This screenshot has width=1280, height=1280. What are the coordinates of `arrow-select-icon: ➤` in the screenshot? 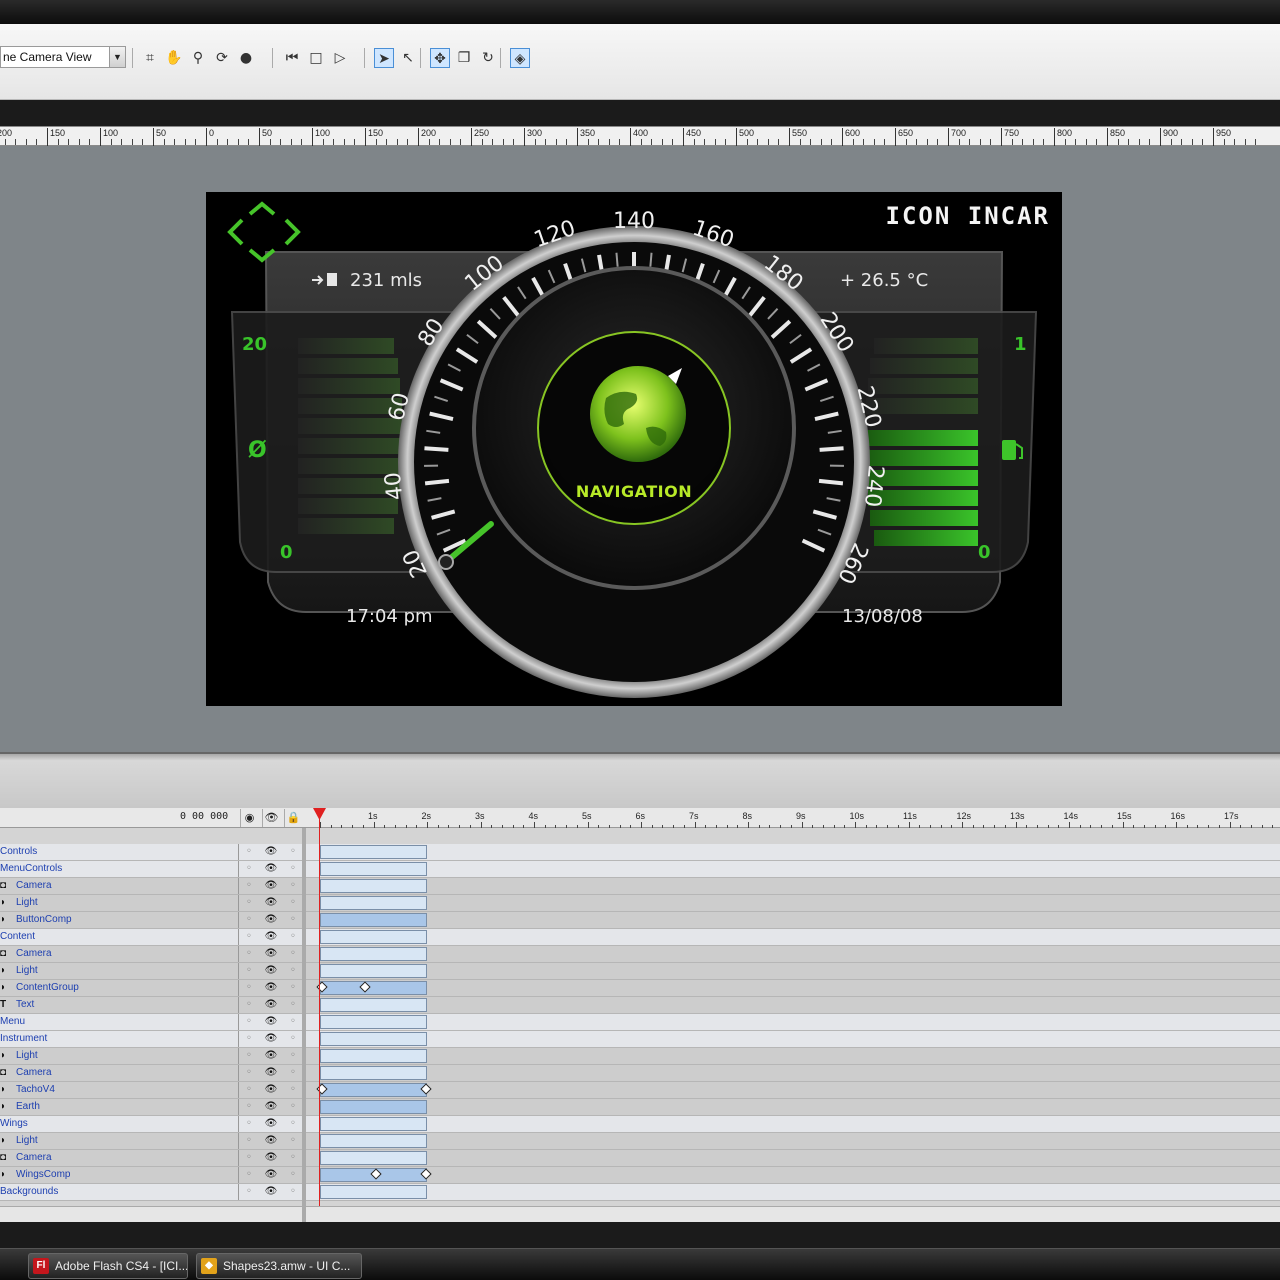 It's located at (384, 58).